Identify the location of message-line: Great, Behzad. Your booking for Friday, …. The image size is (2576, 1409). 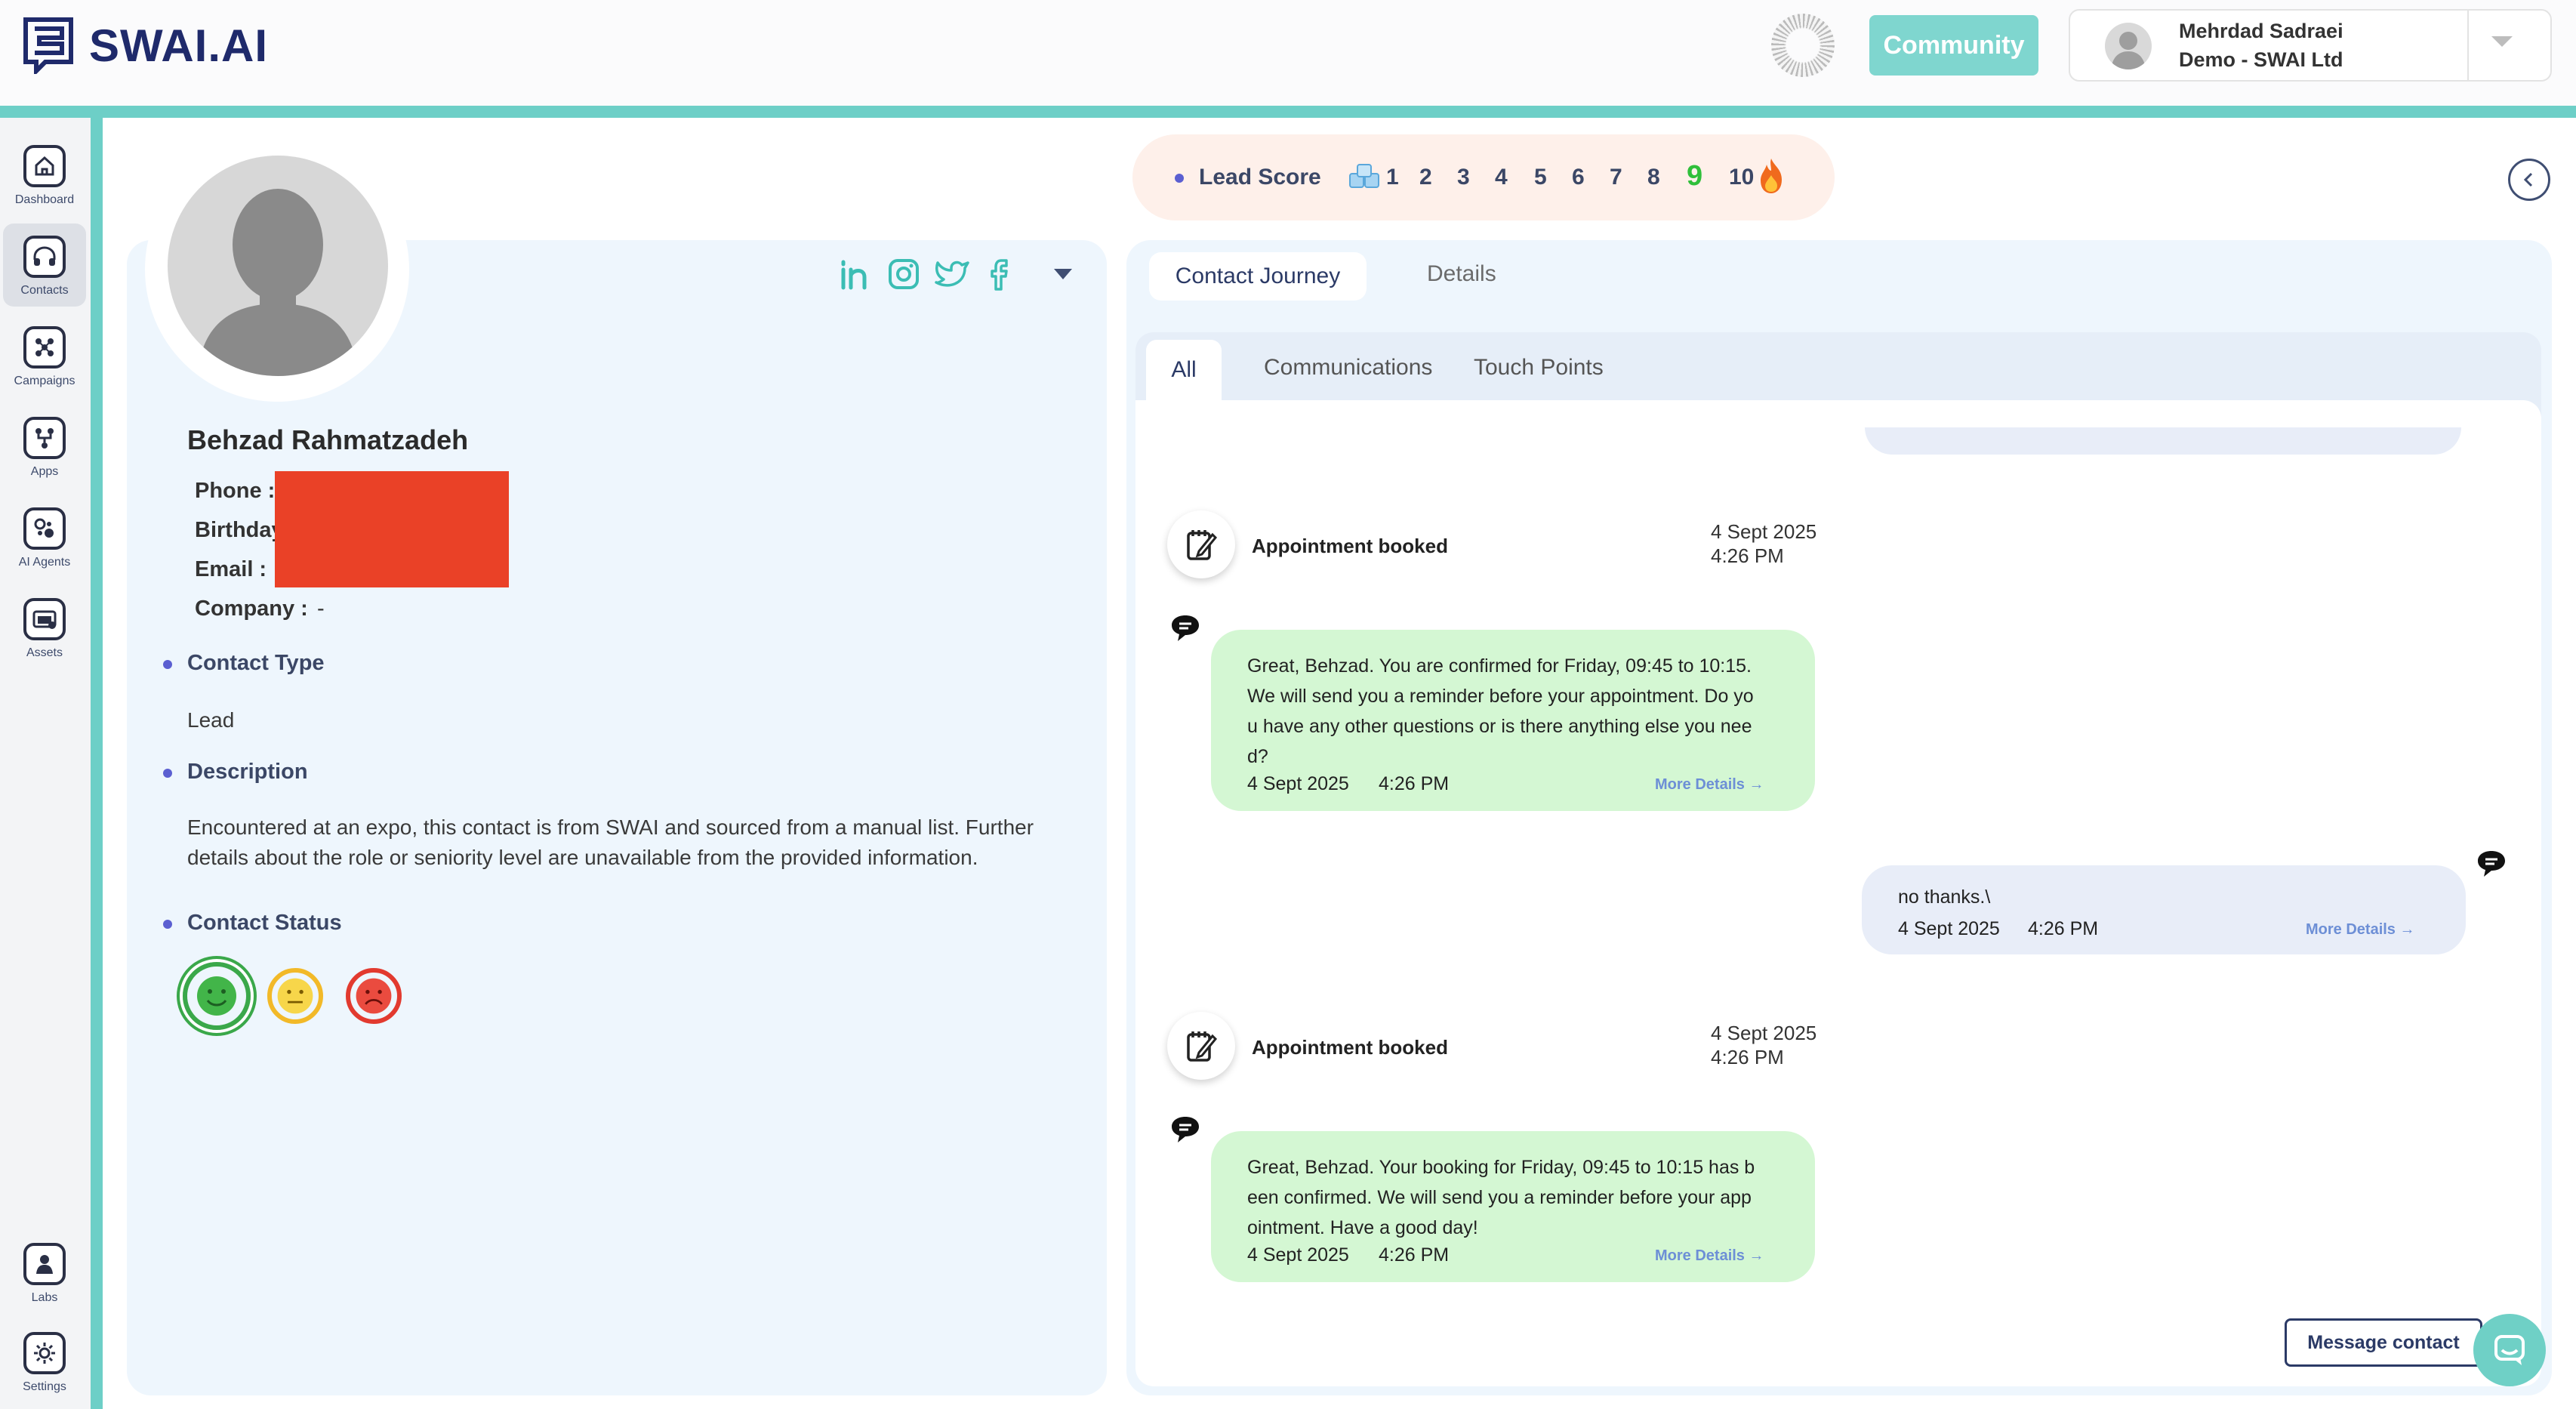
(1501, 1167).